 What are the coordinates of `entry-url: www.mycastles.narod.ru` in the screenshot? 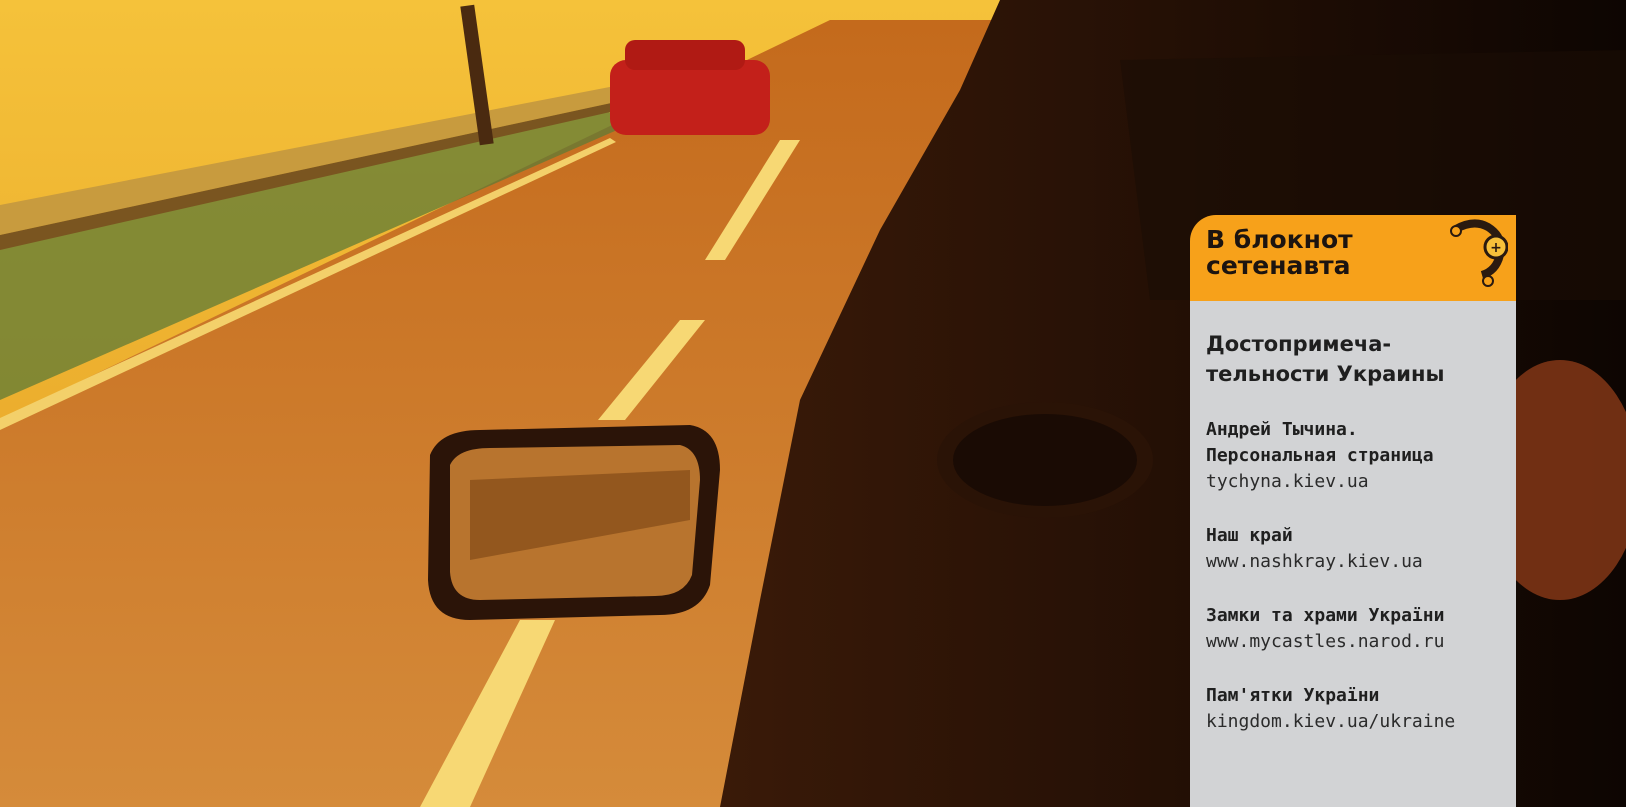 It's located at (1353, 642).